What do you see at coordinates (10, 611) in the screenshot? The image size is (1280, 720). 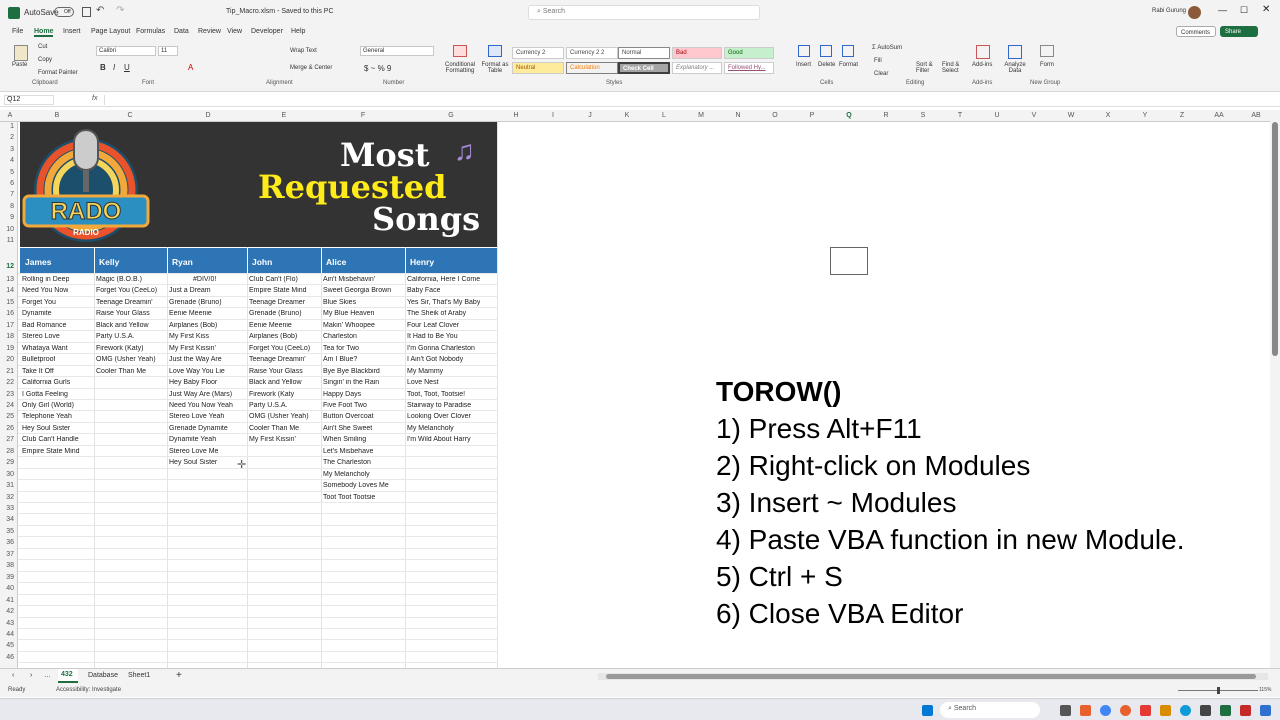 I see `row-header: 42` at bounding box center [10, 611].